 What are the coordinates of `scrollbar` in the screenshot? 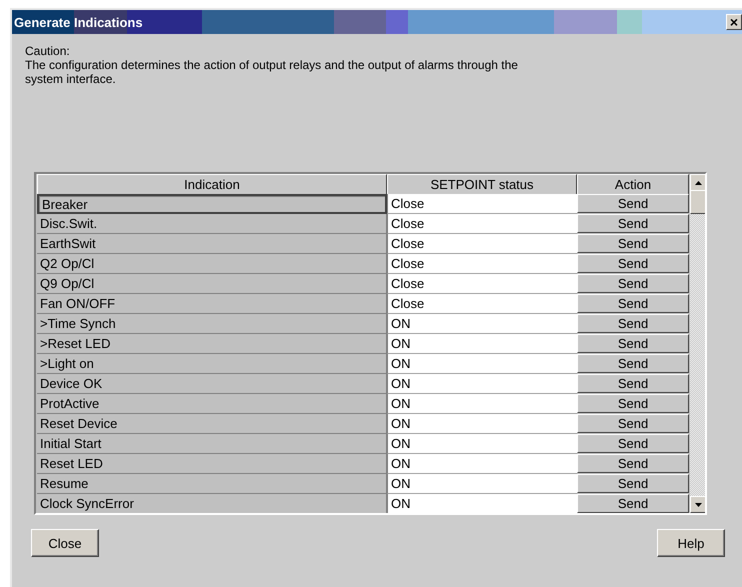 It's located at (697, 343).